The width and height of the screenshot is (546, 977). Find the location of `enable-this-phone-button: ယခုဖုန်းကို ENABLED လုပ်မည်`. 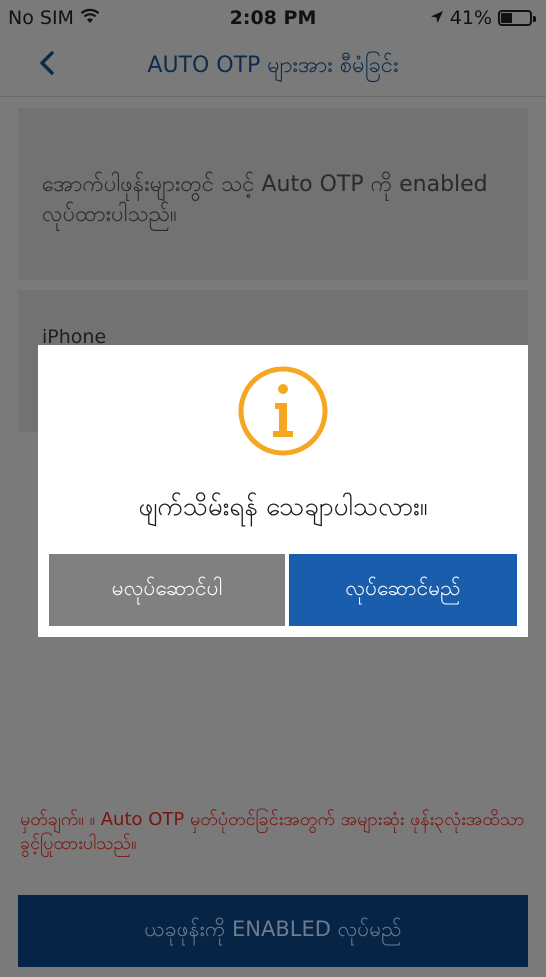

enable-this-phone-button: ယခုဖုန်းကို ENABLED လုပ်မည် is located at coordinates (273, 931).